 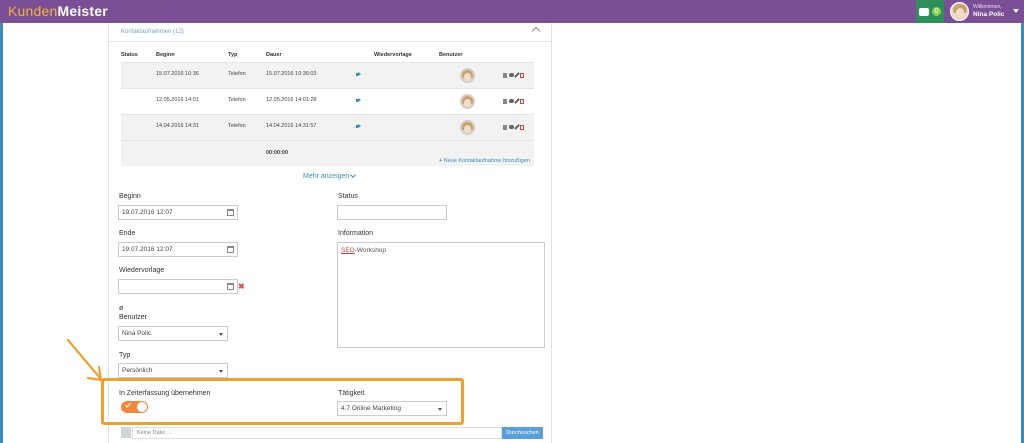 I want to click on add-contact-link: + Neue Kontaktaufnahme hinzufügen, so click(x=484, y=161).